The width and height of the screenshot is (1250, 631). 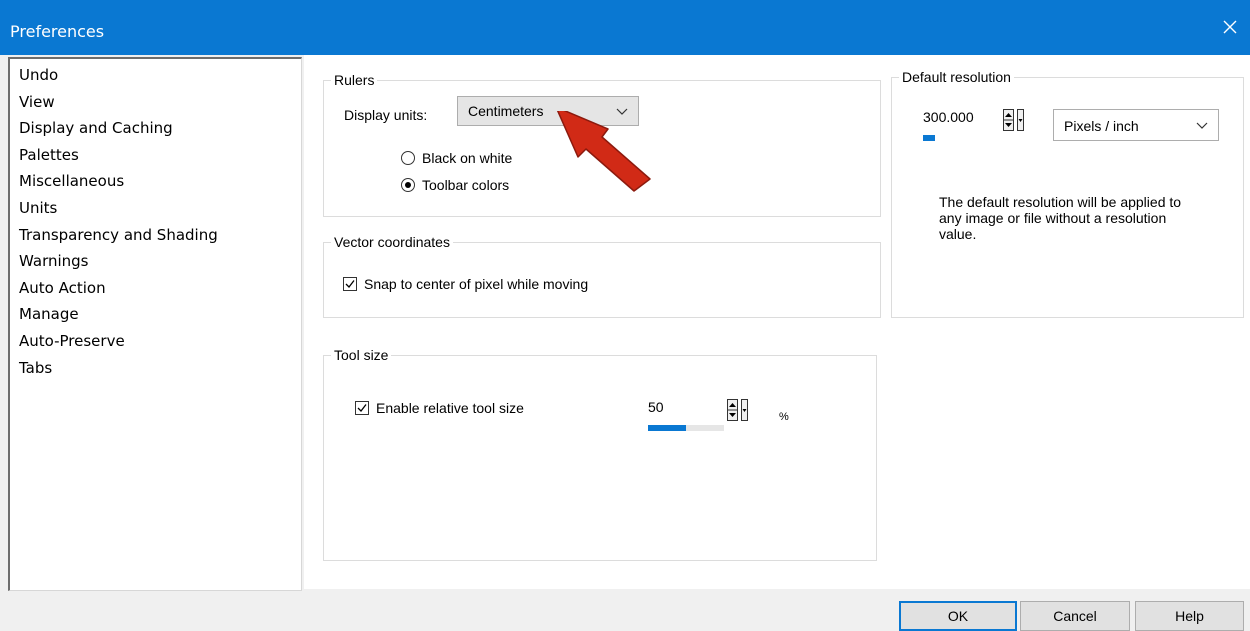 I want to click on nav-item-warnings: Warnings, so click(x=160, y=264).